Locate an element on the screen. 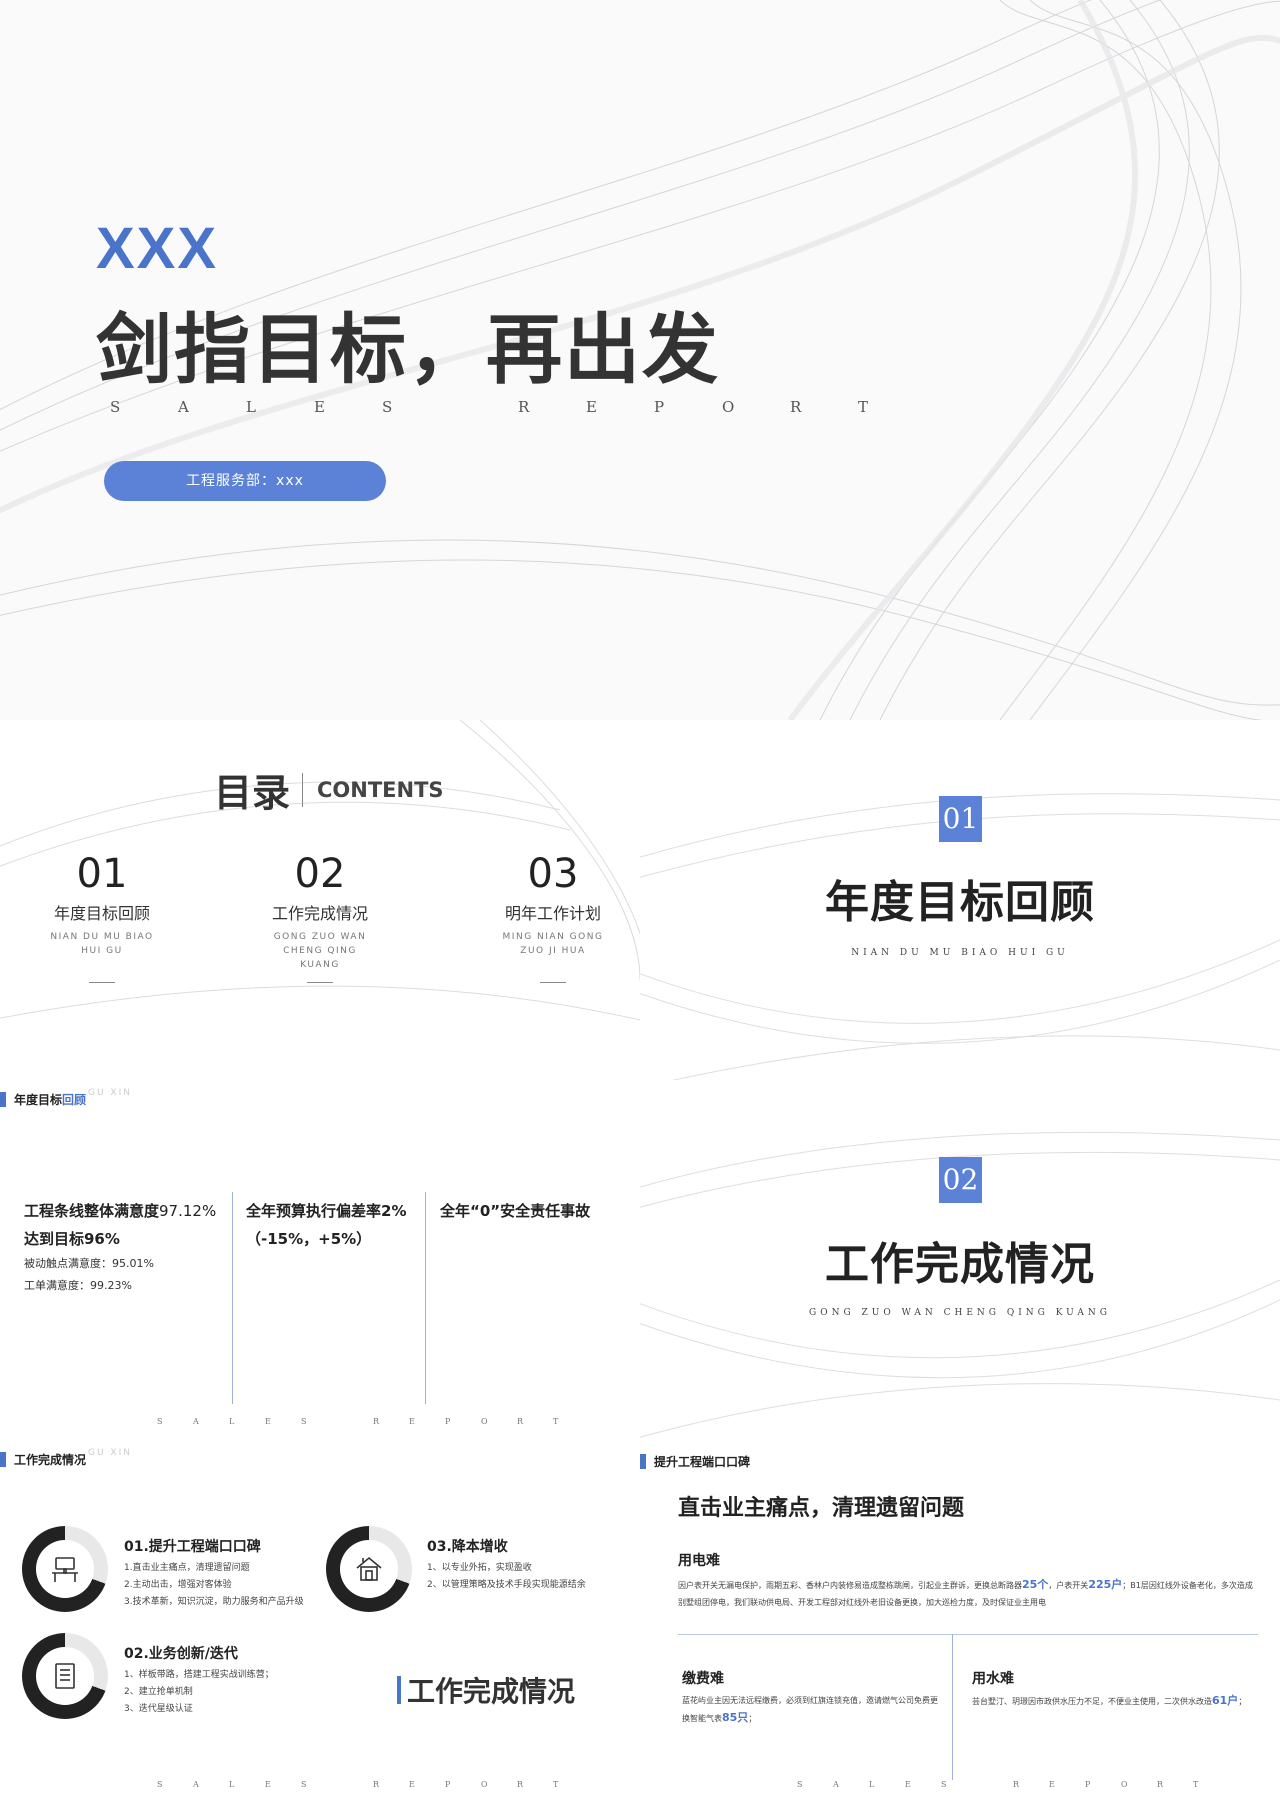  toc-item-01: 01 年度目标回顾 NIAN DU MU BIAO HUI GU is located at coordinates (102, 917).